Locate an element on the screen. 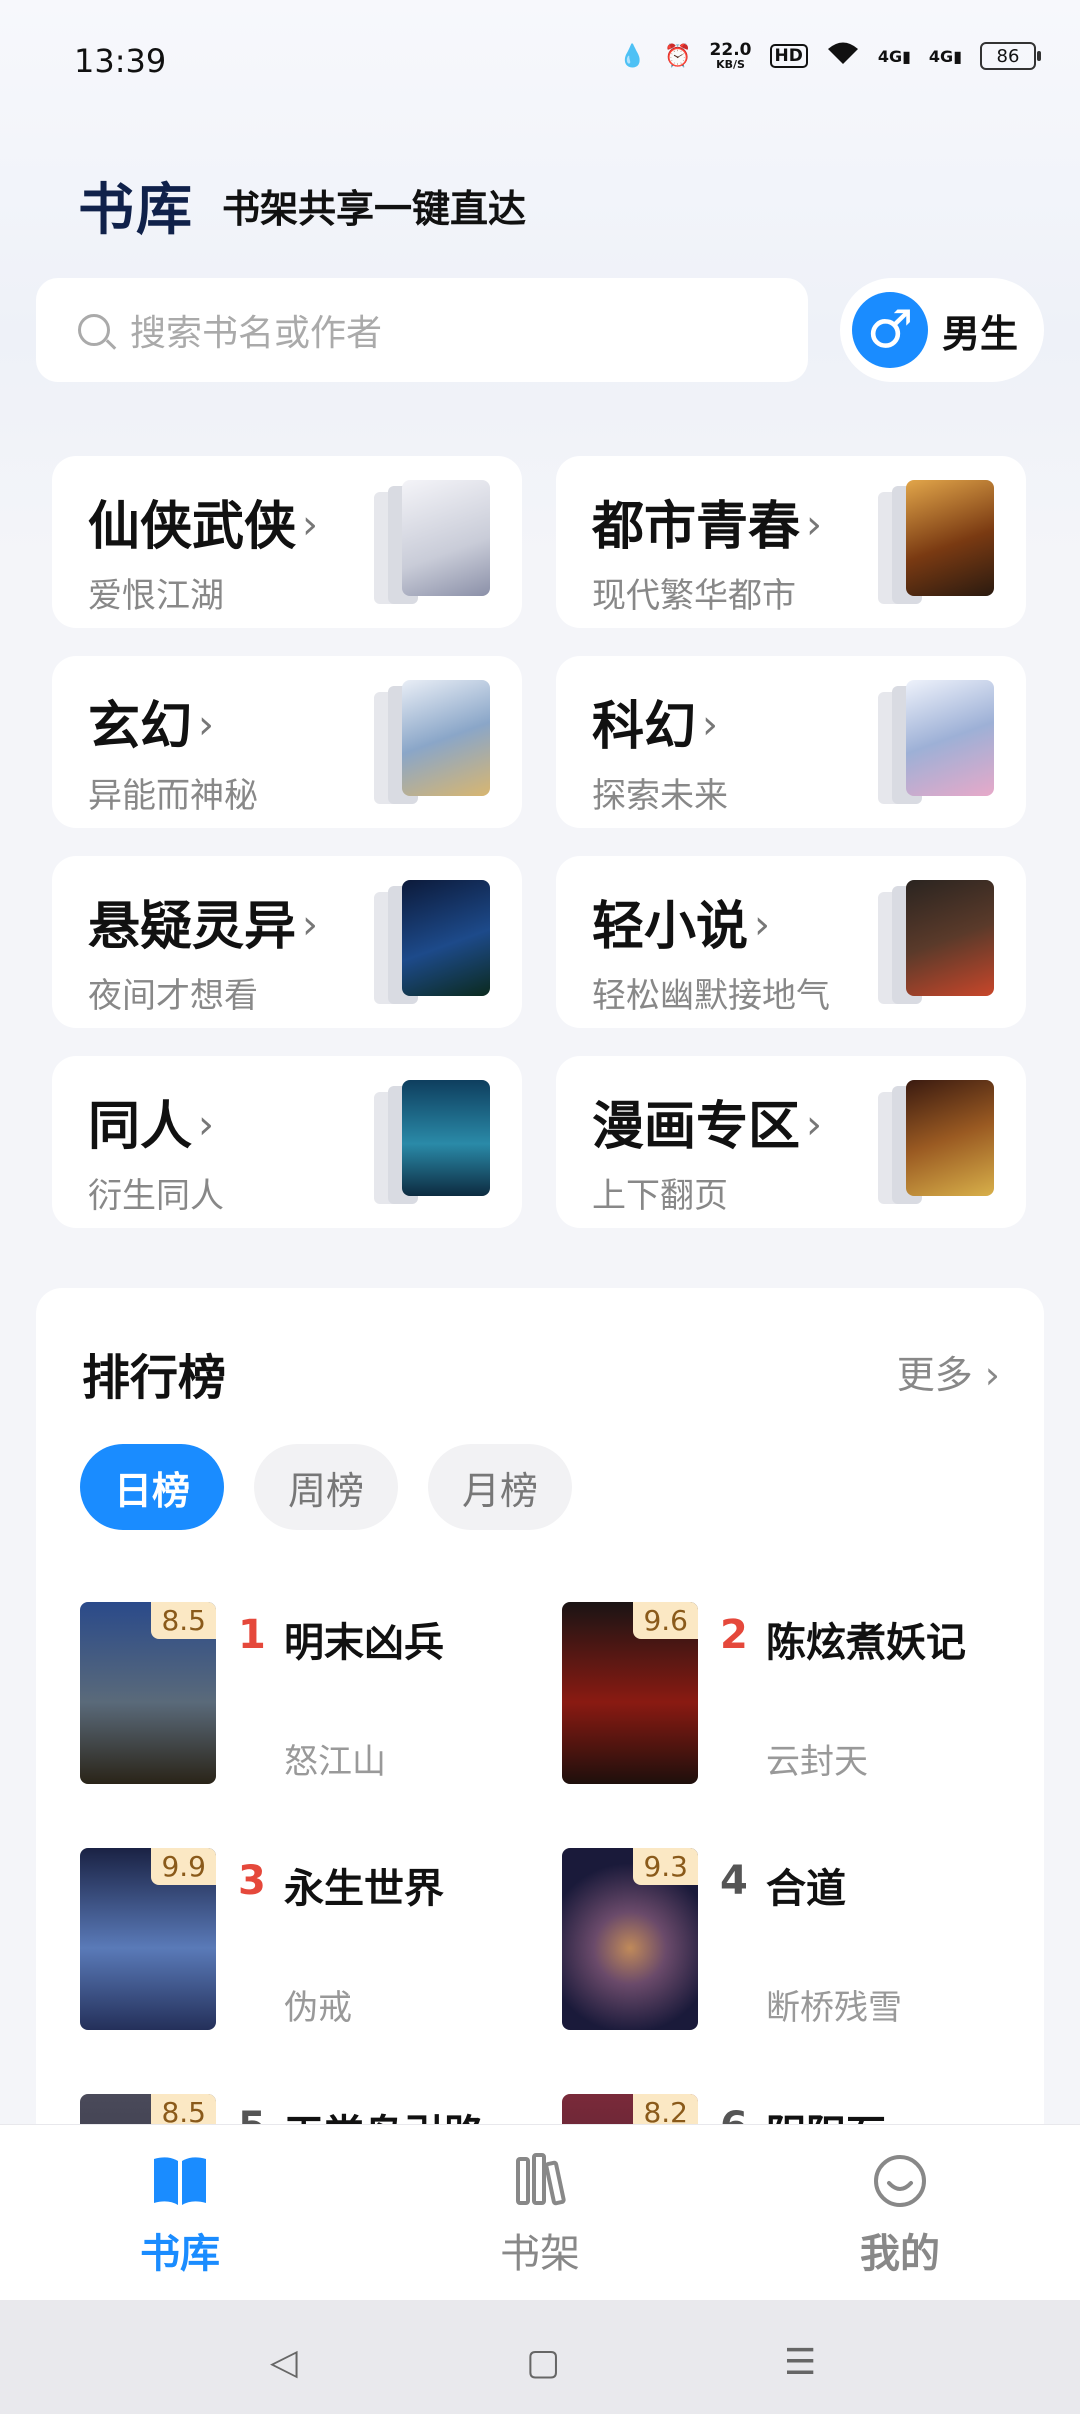  search-icon is located at coordinates (94, 330).